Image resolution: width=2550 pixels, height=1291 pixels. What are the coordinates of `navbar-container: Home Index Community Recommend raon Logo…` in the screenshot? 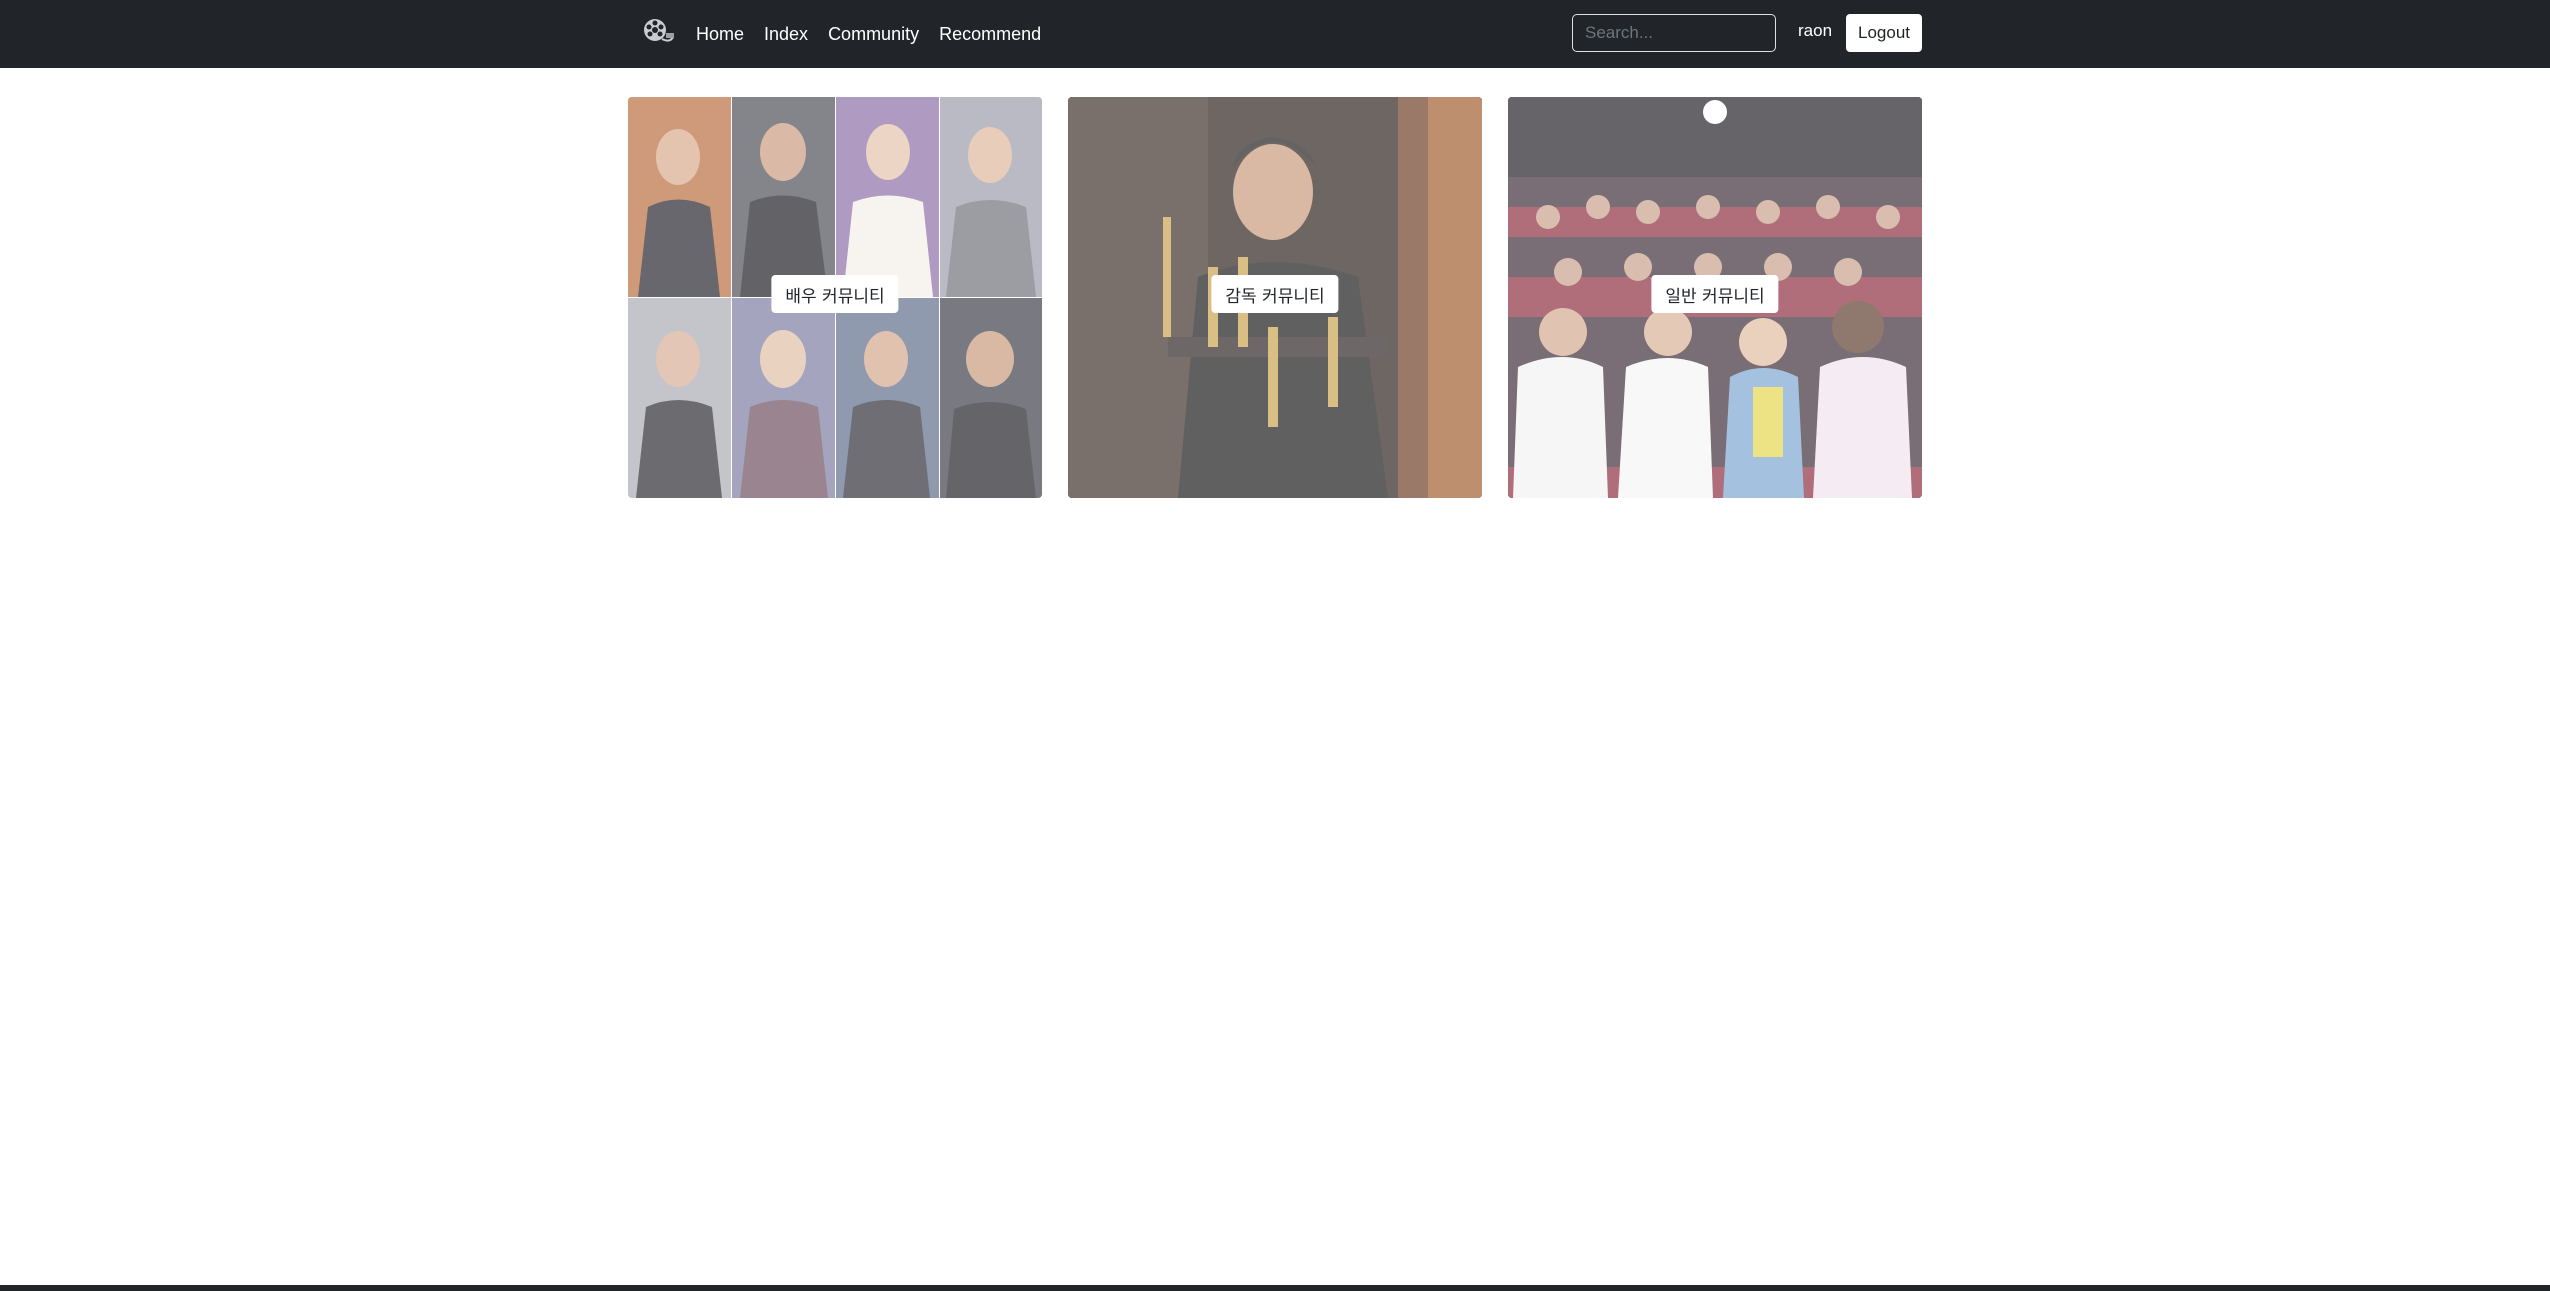 It's located at (1275, 34).